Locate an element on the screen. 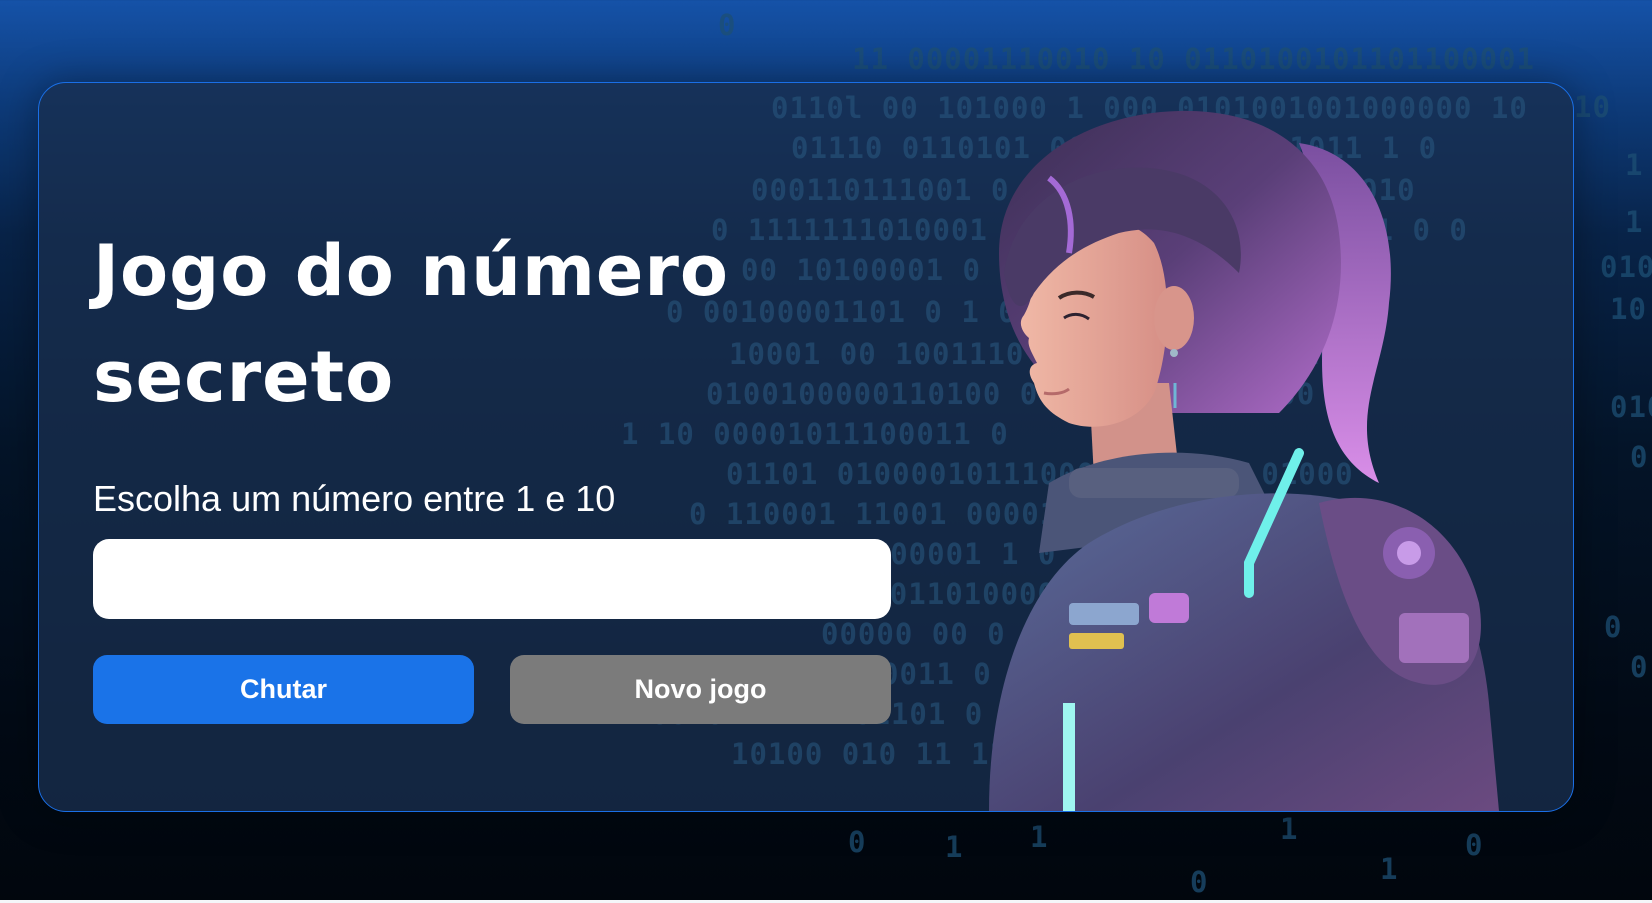  guess-input is located at coordinates (492, 579).